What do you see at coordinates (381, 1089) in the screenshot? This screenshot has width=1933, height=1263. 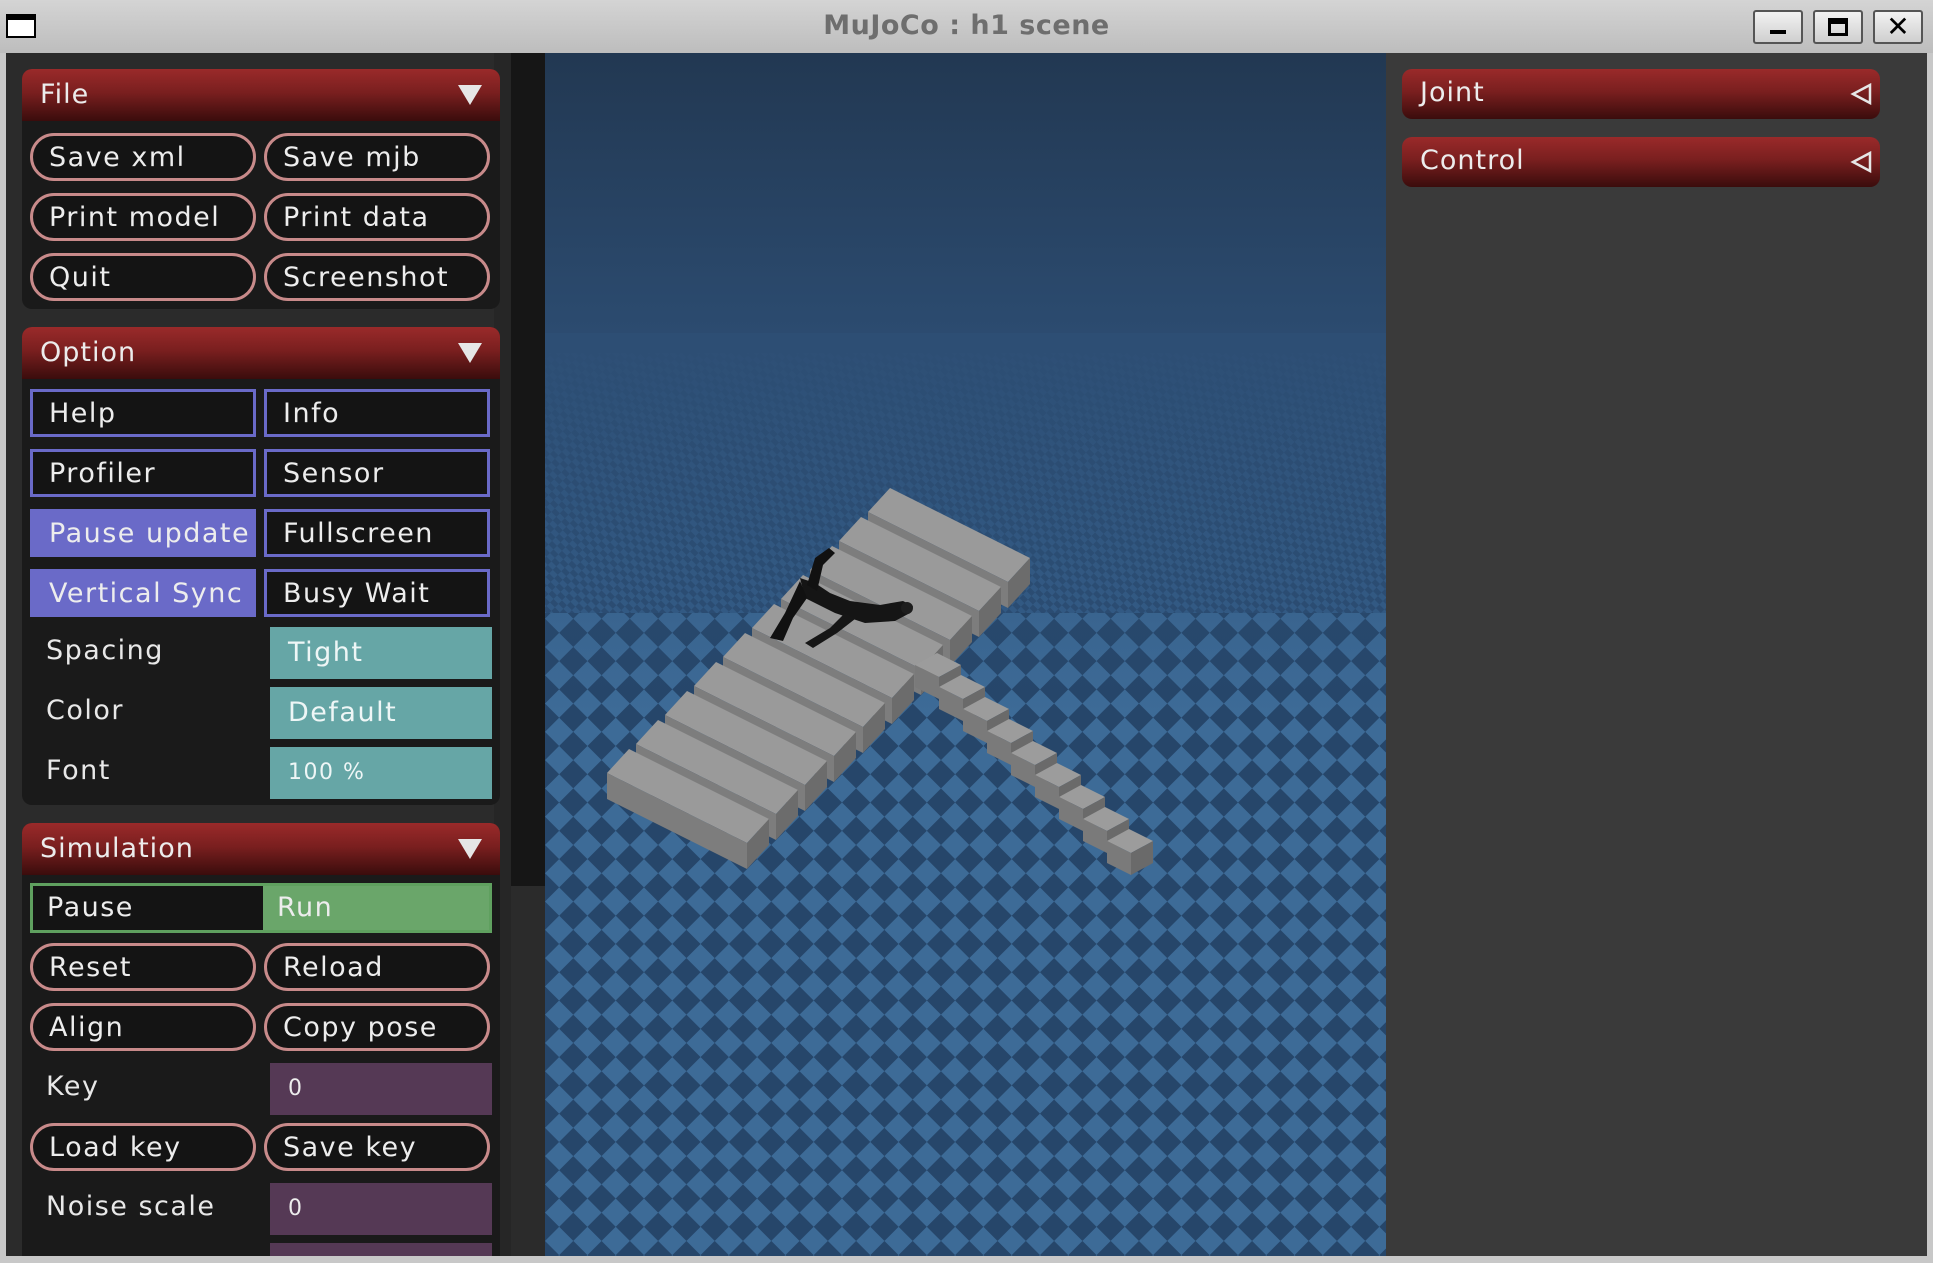 I see `key-input: 0` at bounding box center [381, 1089].